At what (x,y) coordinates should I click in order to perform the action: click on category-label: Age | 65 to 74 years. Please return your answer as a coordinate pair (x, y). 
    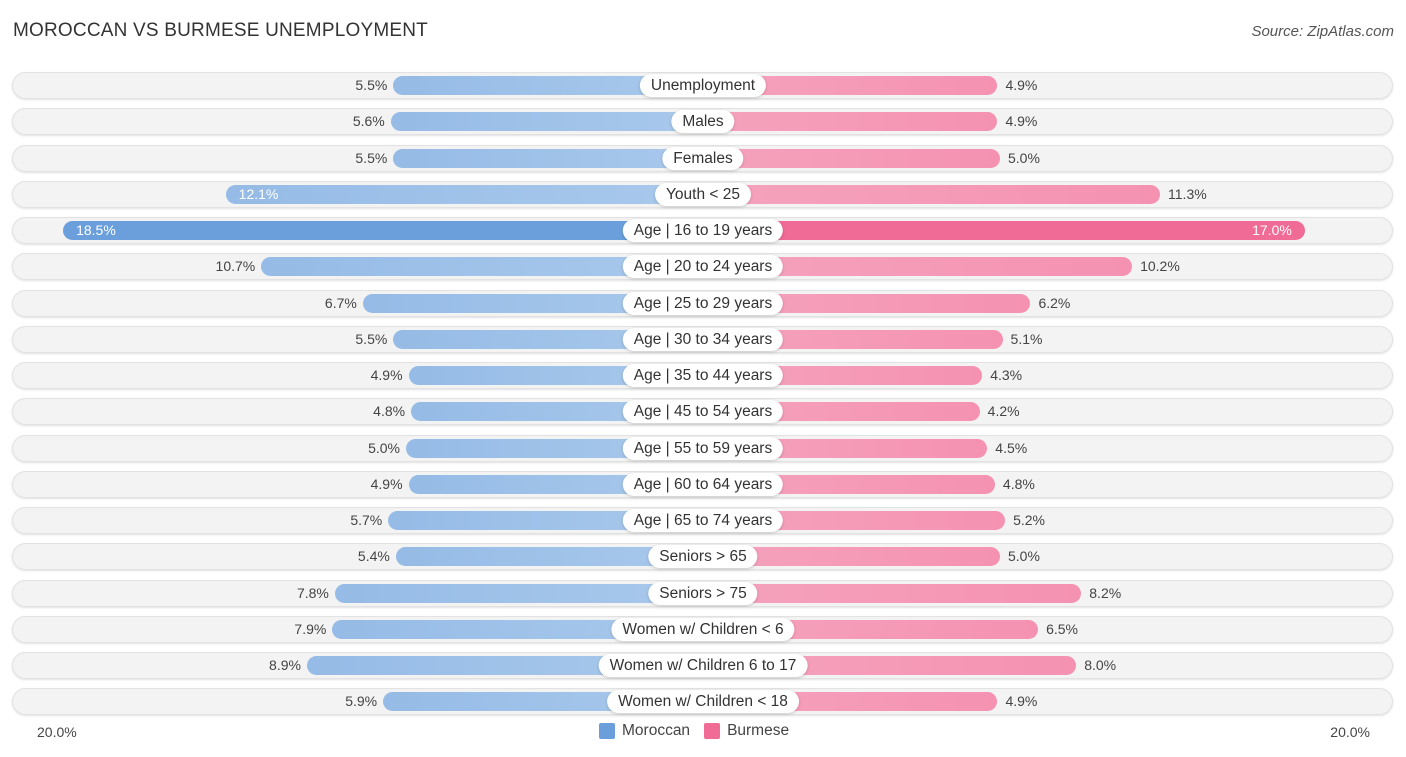
    Looking at the image, I should click on (703, 520).